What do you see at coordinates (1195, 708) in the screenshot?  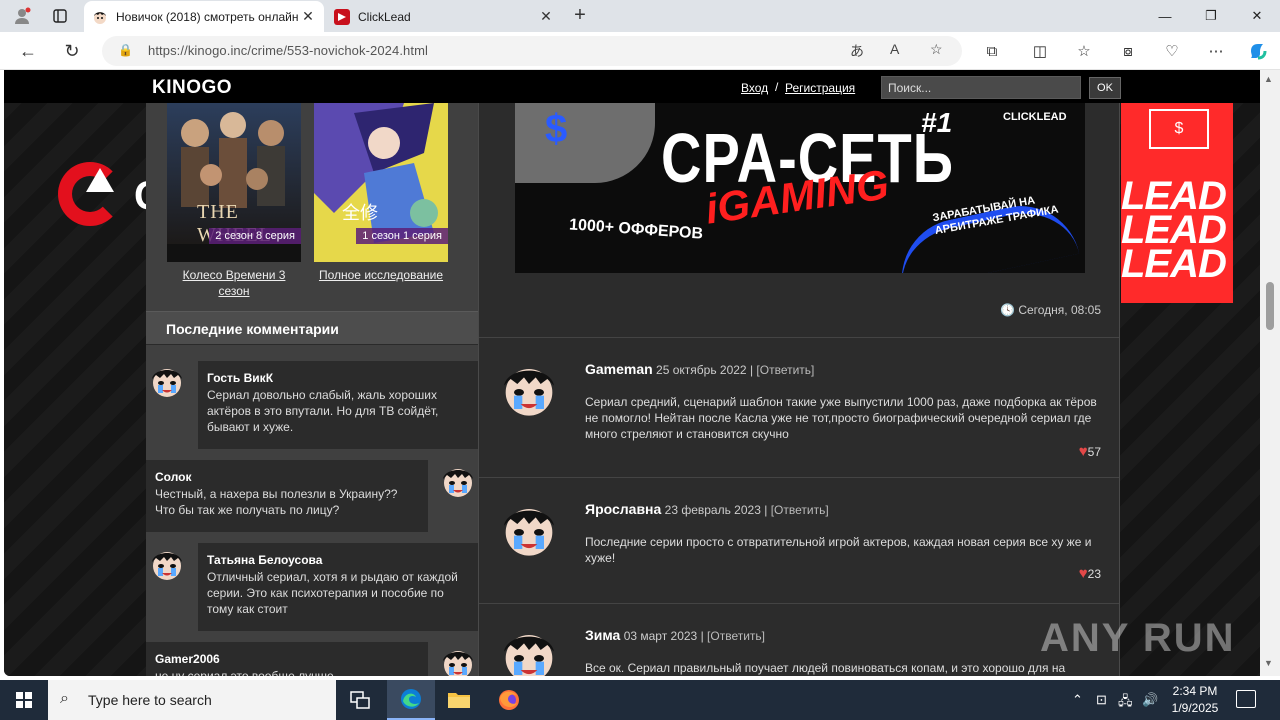 I see `clock-date: 1/9/2025` at bounding box center [1195, 708].